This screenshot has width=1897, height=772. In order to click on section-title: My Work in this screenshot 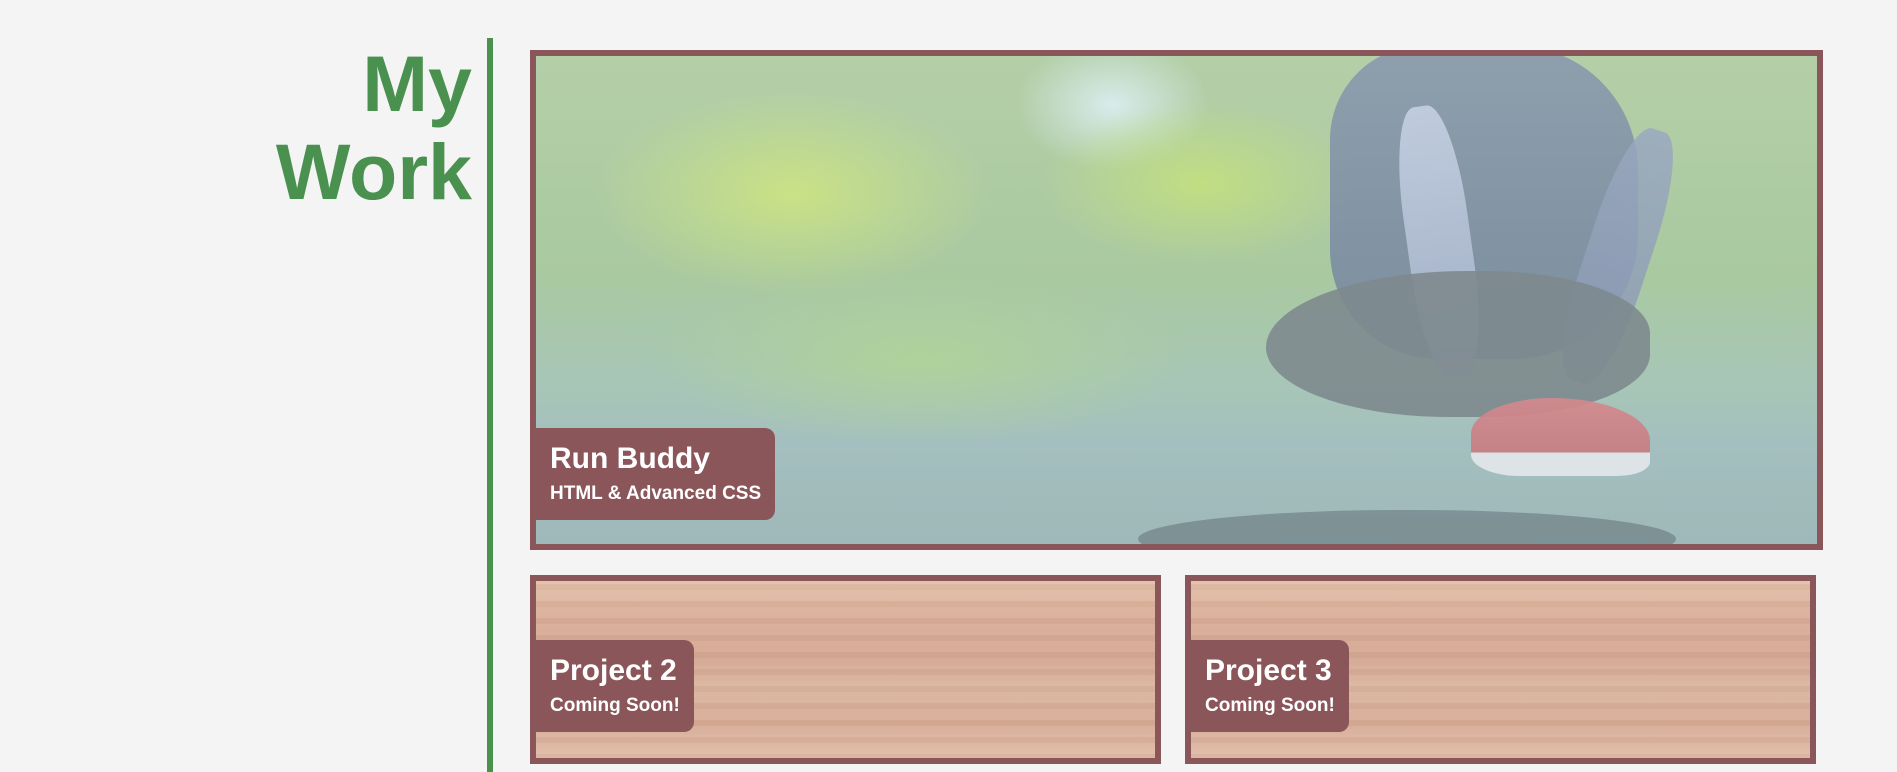, I will do `click(336, 128)`.